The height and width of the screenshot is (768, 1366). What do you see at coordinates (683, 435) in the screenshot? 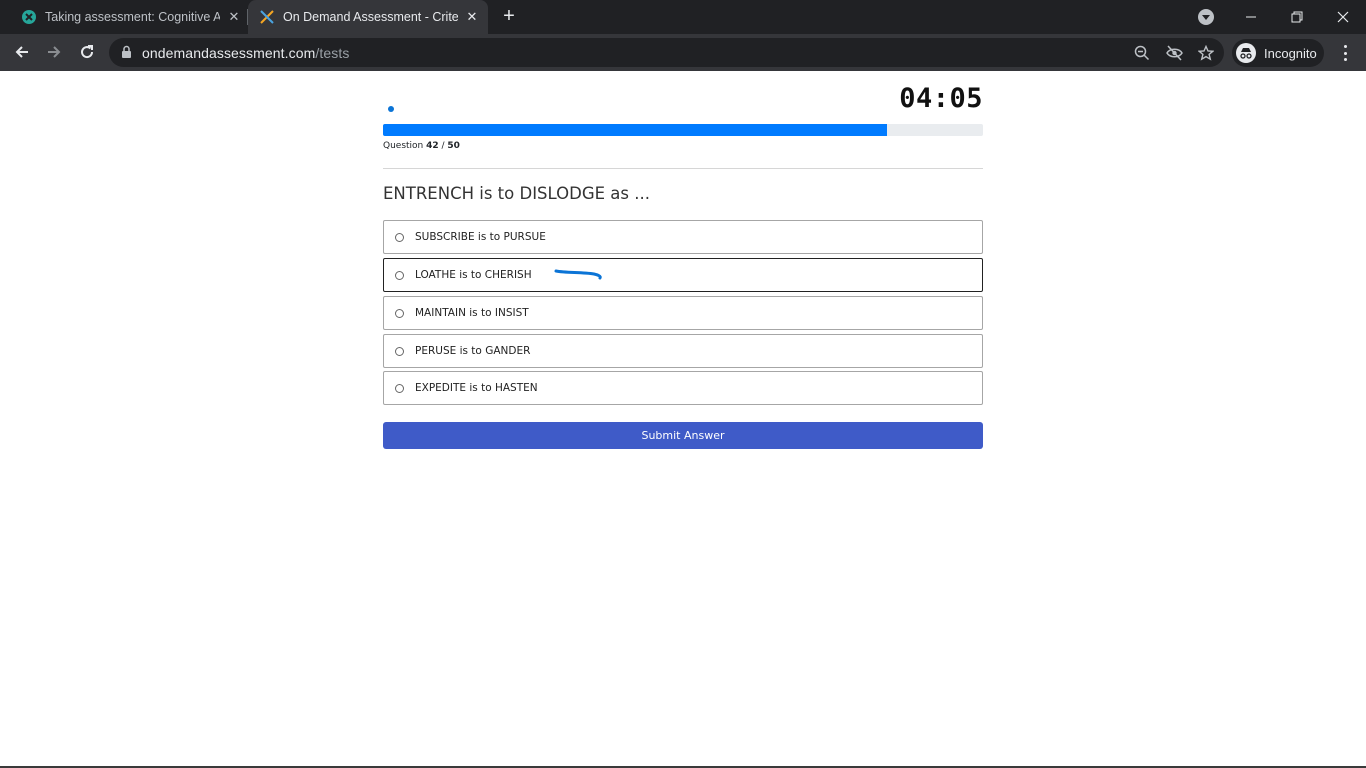
I see `submit-answer-button: Submit Answer` at bounding box center [683, 435].